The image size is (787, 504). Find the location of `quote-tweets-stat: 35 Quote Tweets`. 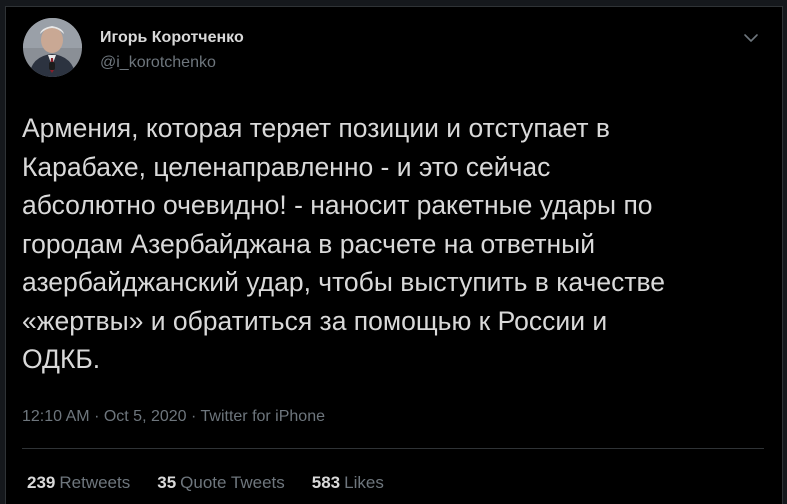

quote-tweets-stat: 35 Quote Tweets is located at coordinates (221, 483).